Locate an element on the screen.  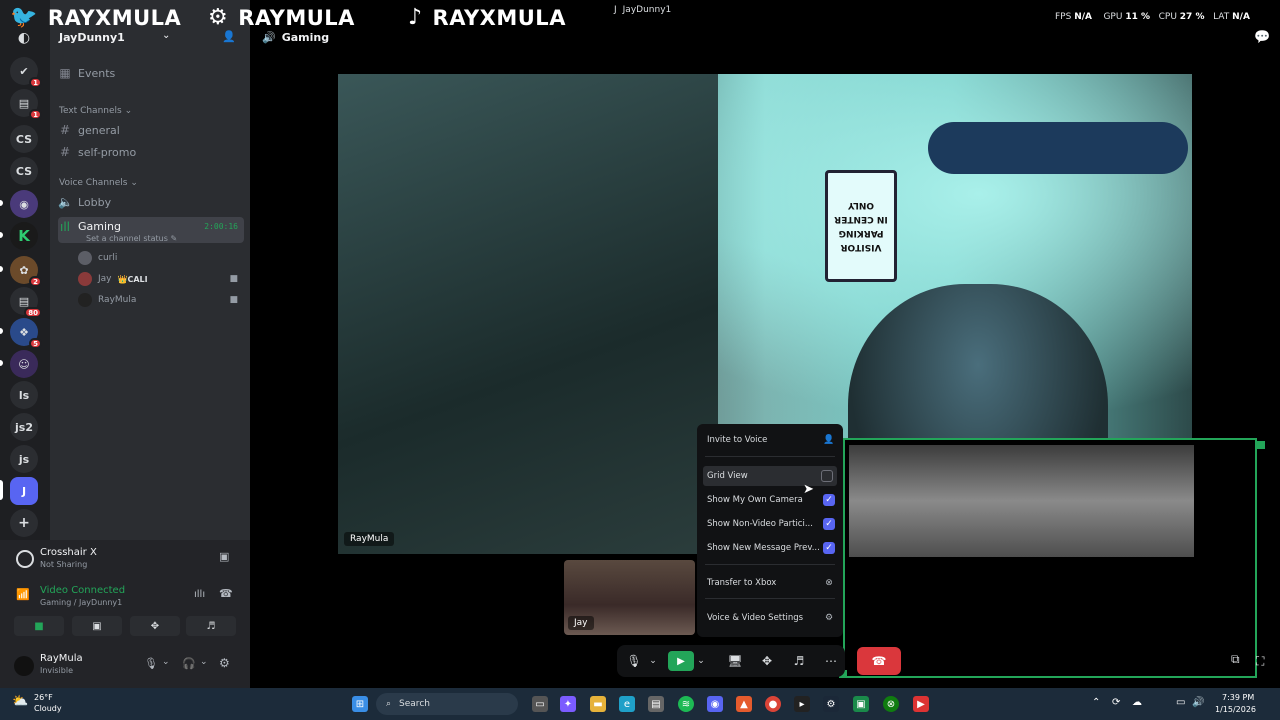
weather-temp: 26°F is located at coordinates (43, 697).